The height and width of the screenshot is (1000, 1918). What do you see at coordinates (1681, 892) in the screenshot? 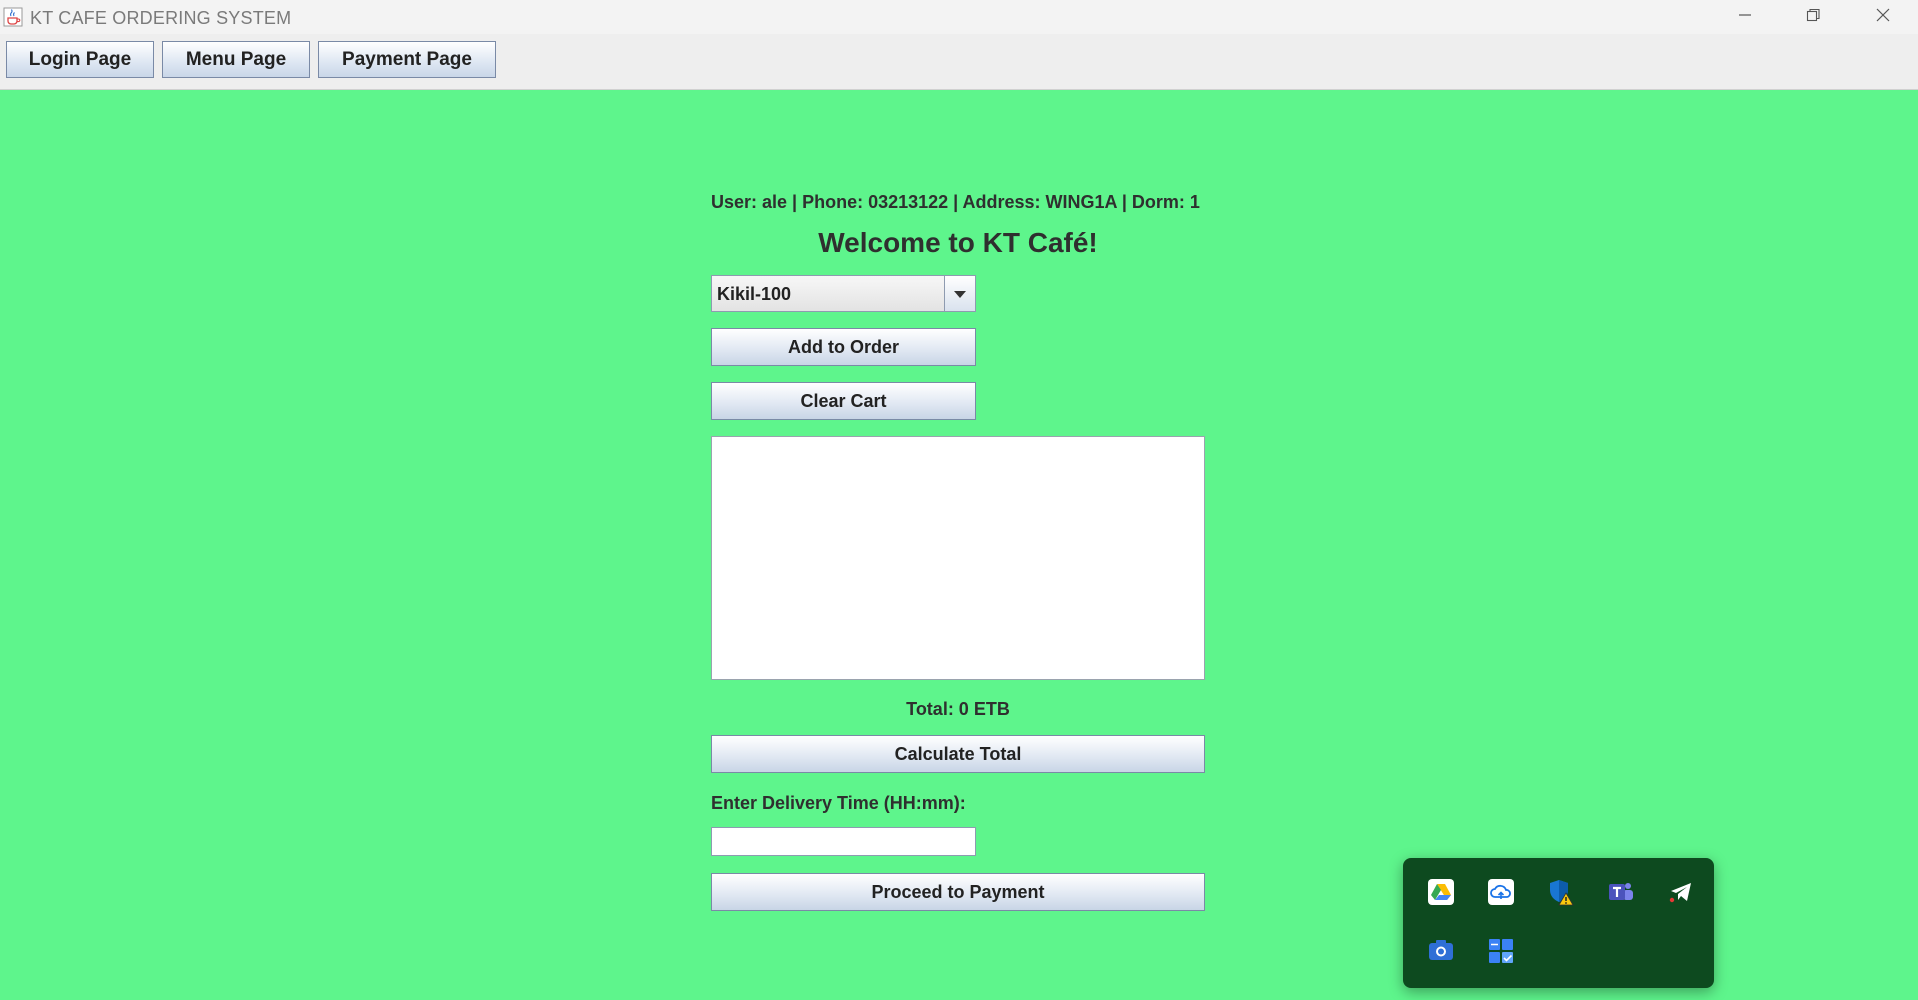
I see `telegram-icon` at bounding box center [1681, 892].